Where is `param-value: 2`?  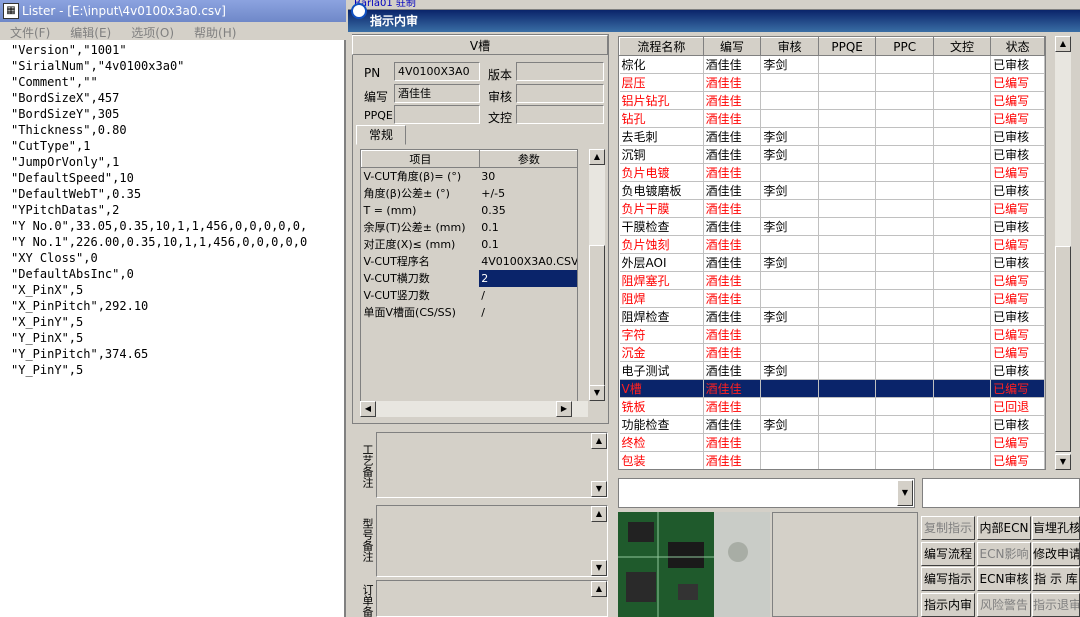 param-value: 2 is located at coordinates (528, 278).